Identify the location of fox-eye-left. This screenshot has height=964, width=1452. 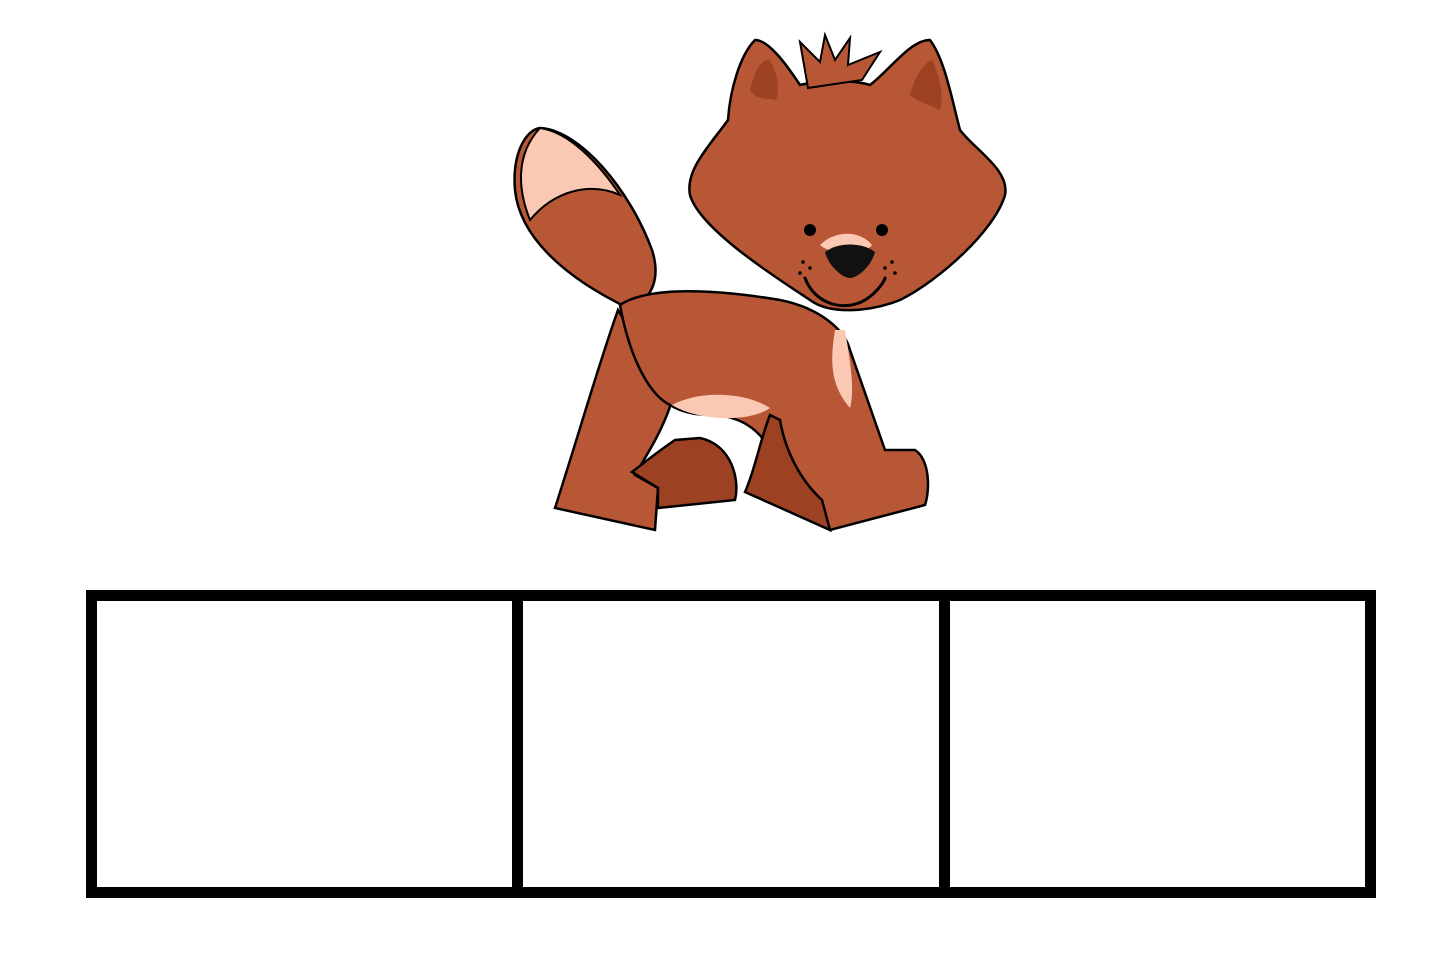
(810, 230).